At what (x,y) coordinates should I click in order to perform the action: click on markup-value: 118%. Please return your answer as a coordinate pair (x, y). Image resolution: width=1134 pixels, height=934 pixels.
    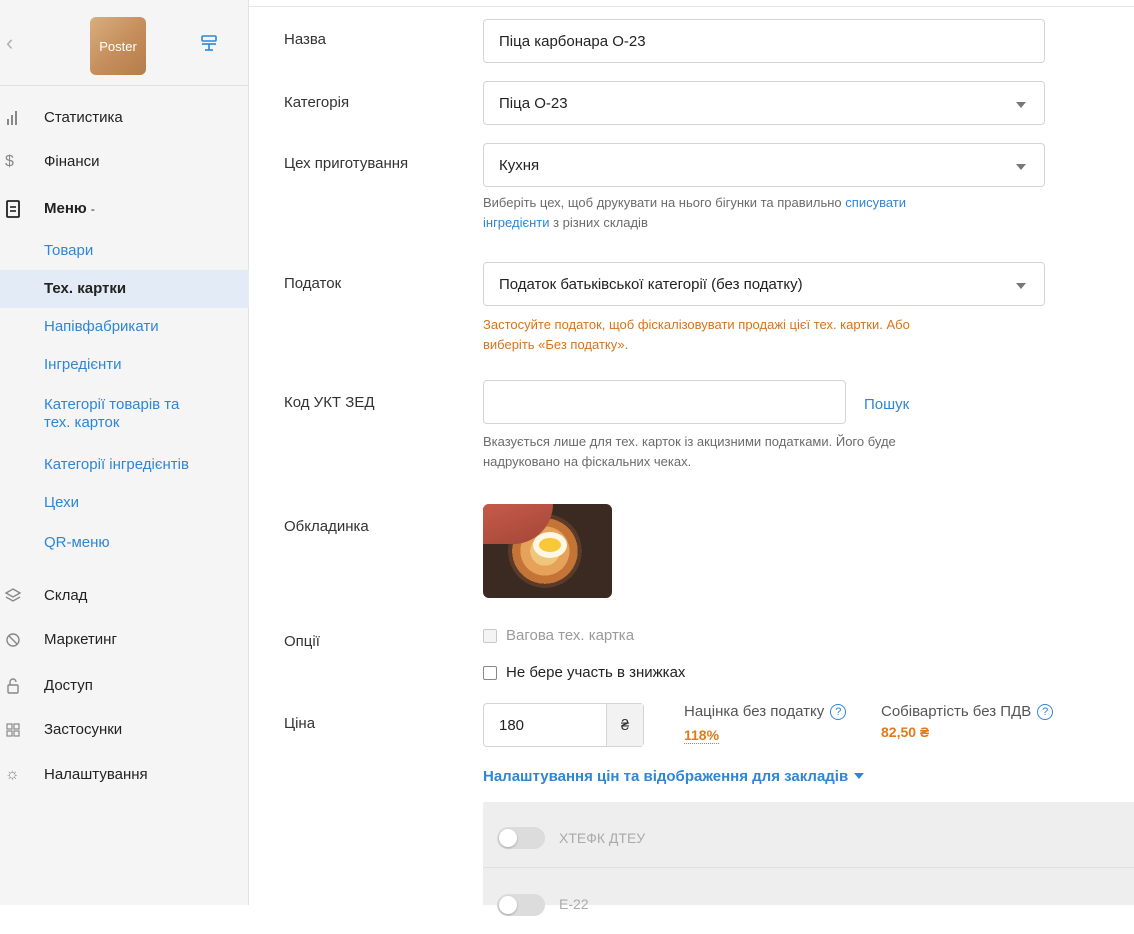
    Looking at the image, I should click on (702, 735).